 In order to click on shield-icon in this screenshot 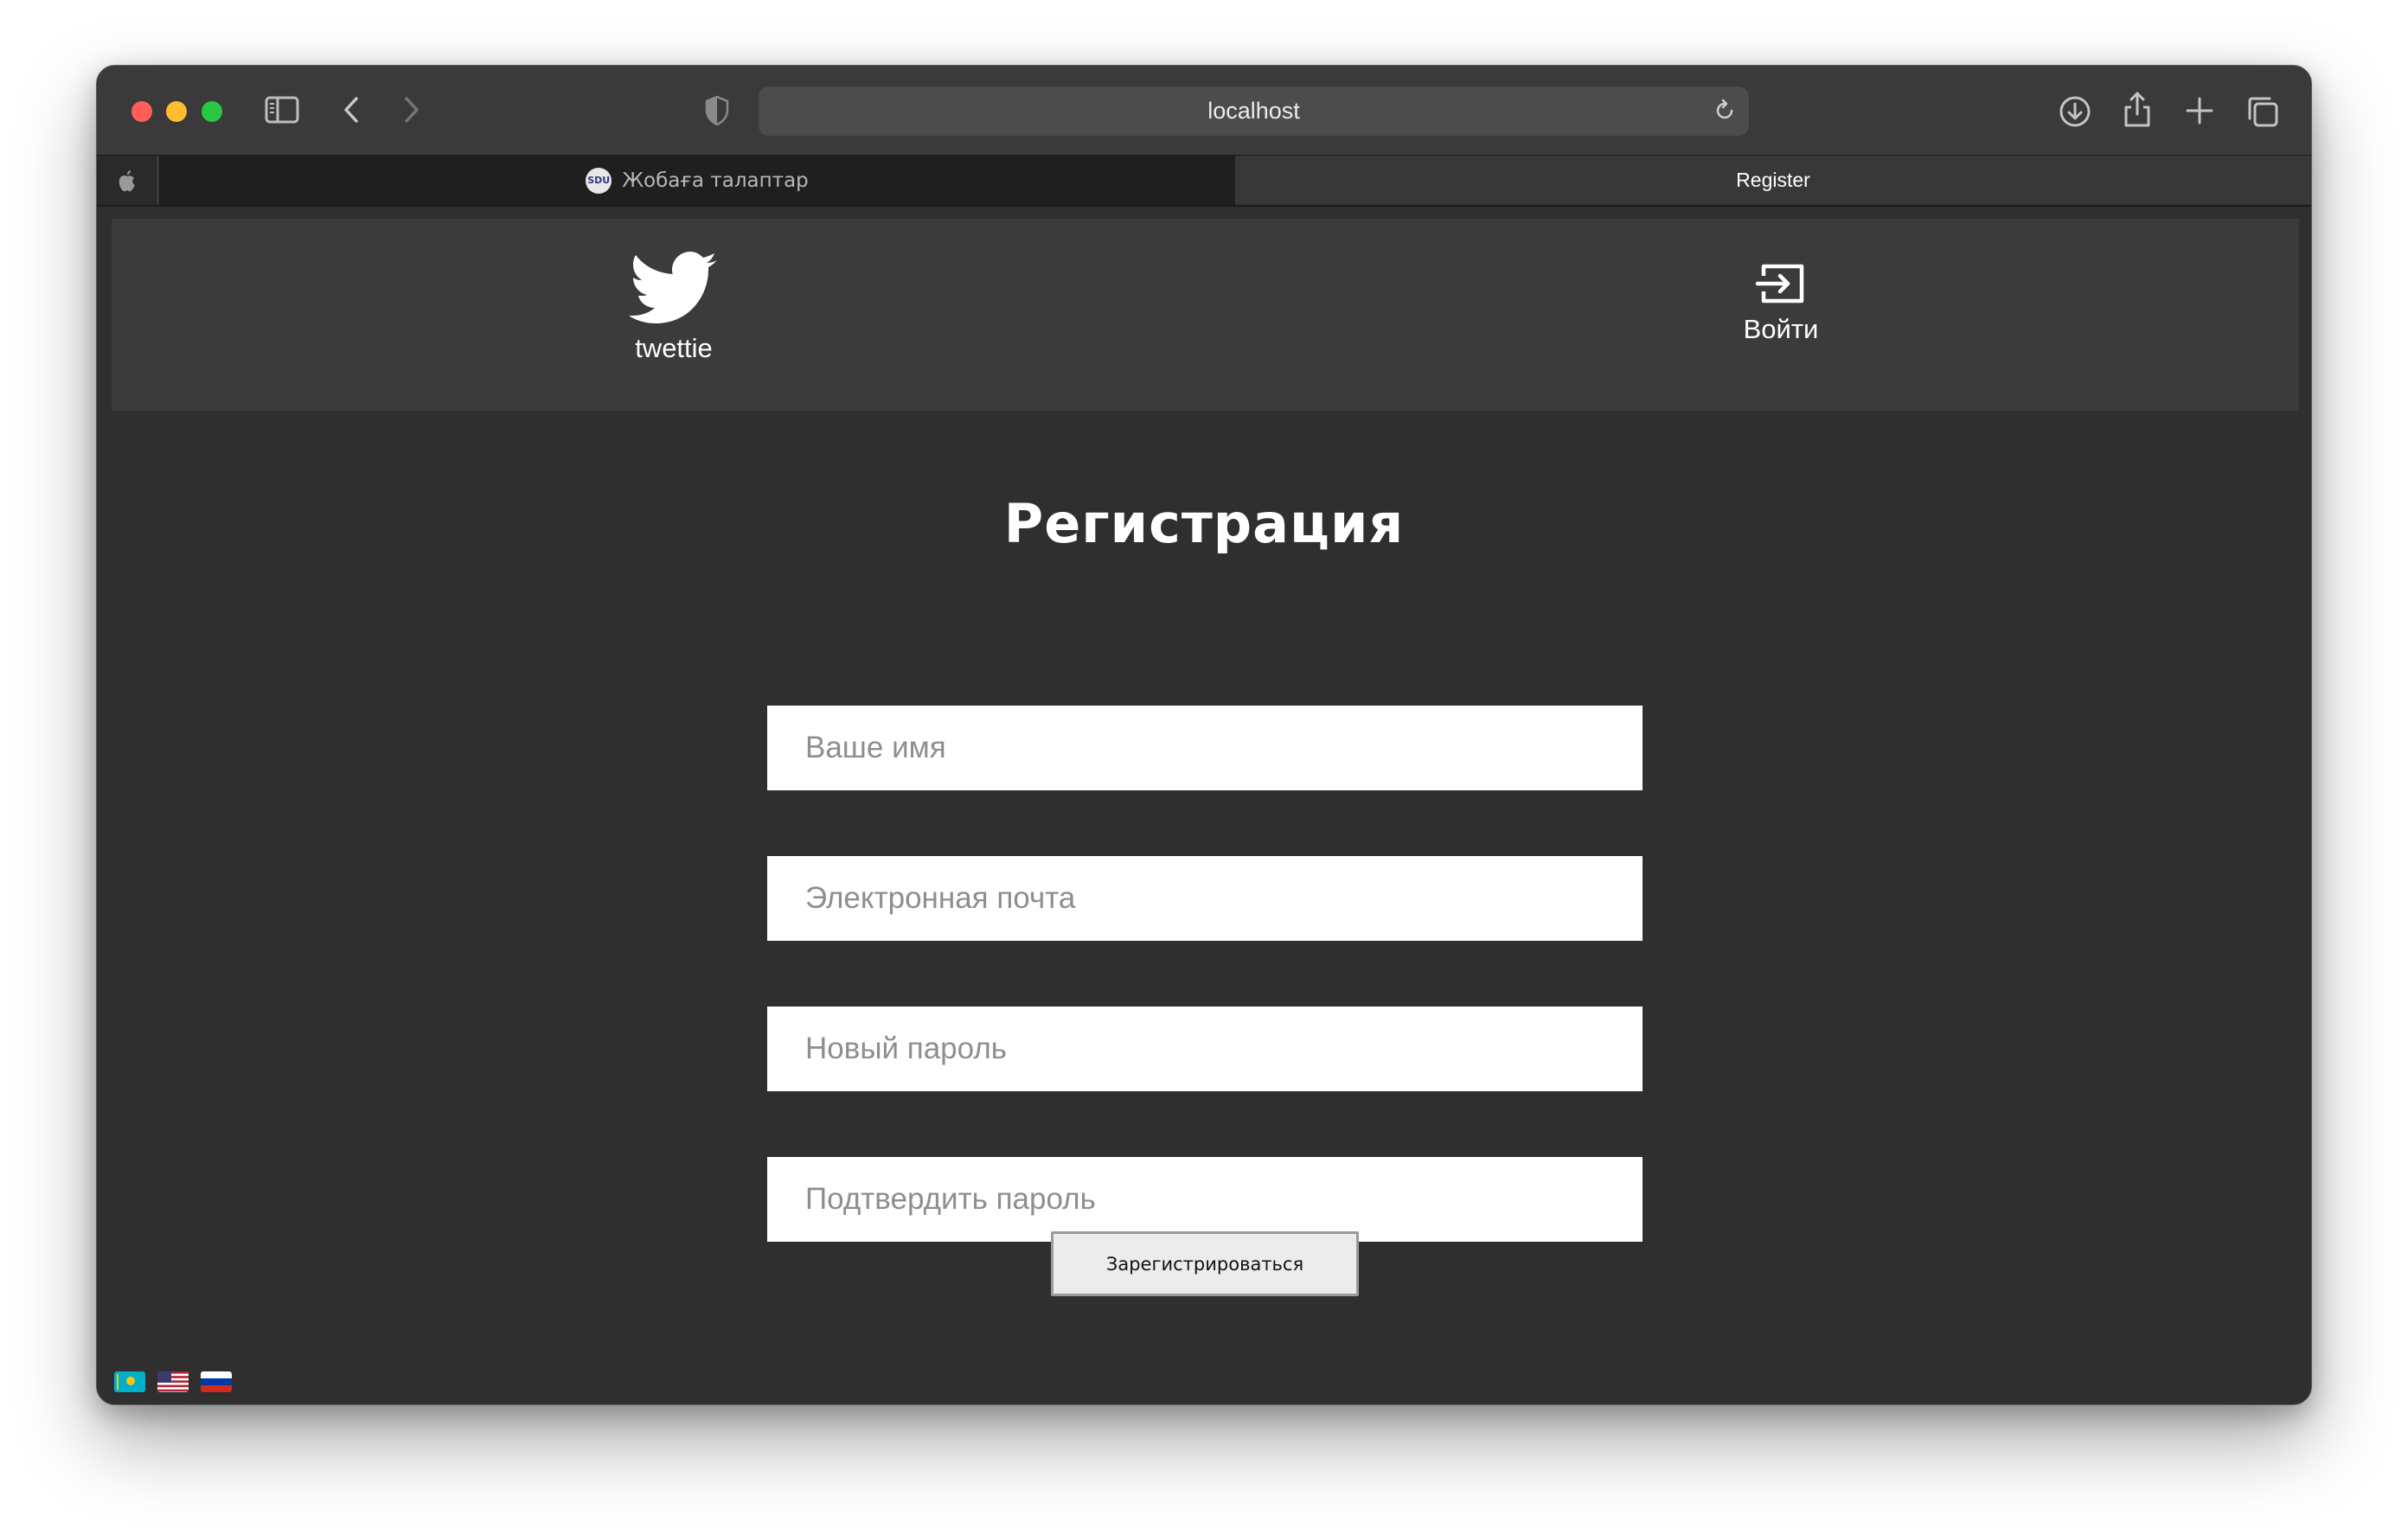, I will do `click(717, 110)`.